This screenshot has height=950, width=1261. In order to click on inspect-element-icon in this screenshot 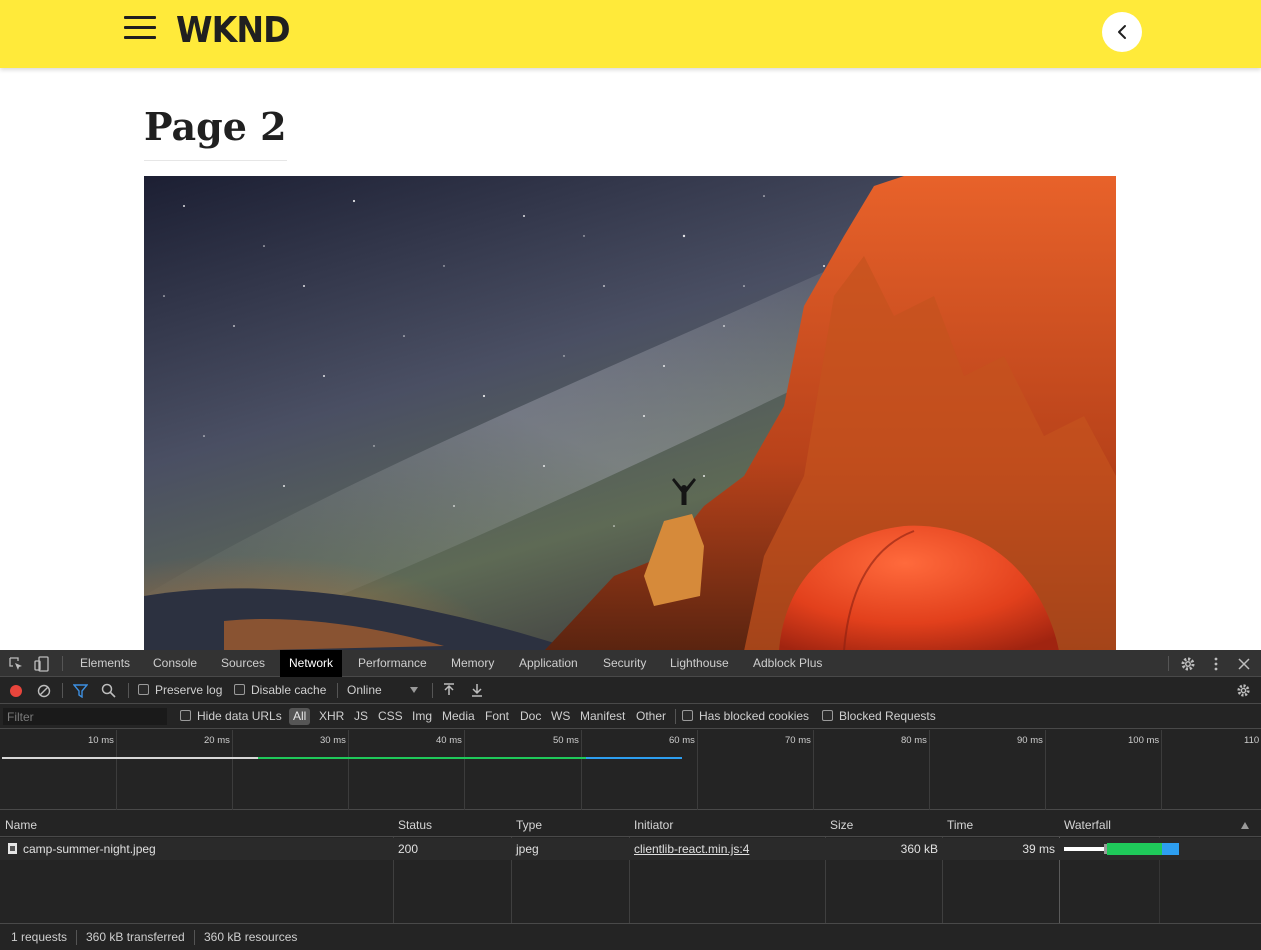, I will do `click(16, 664)`.